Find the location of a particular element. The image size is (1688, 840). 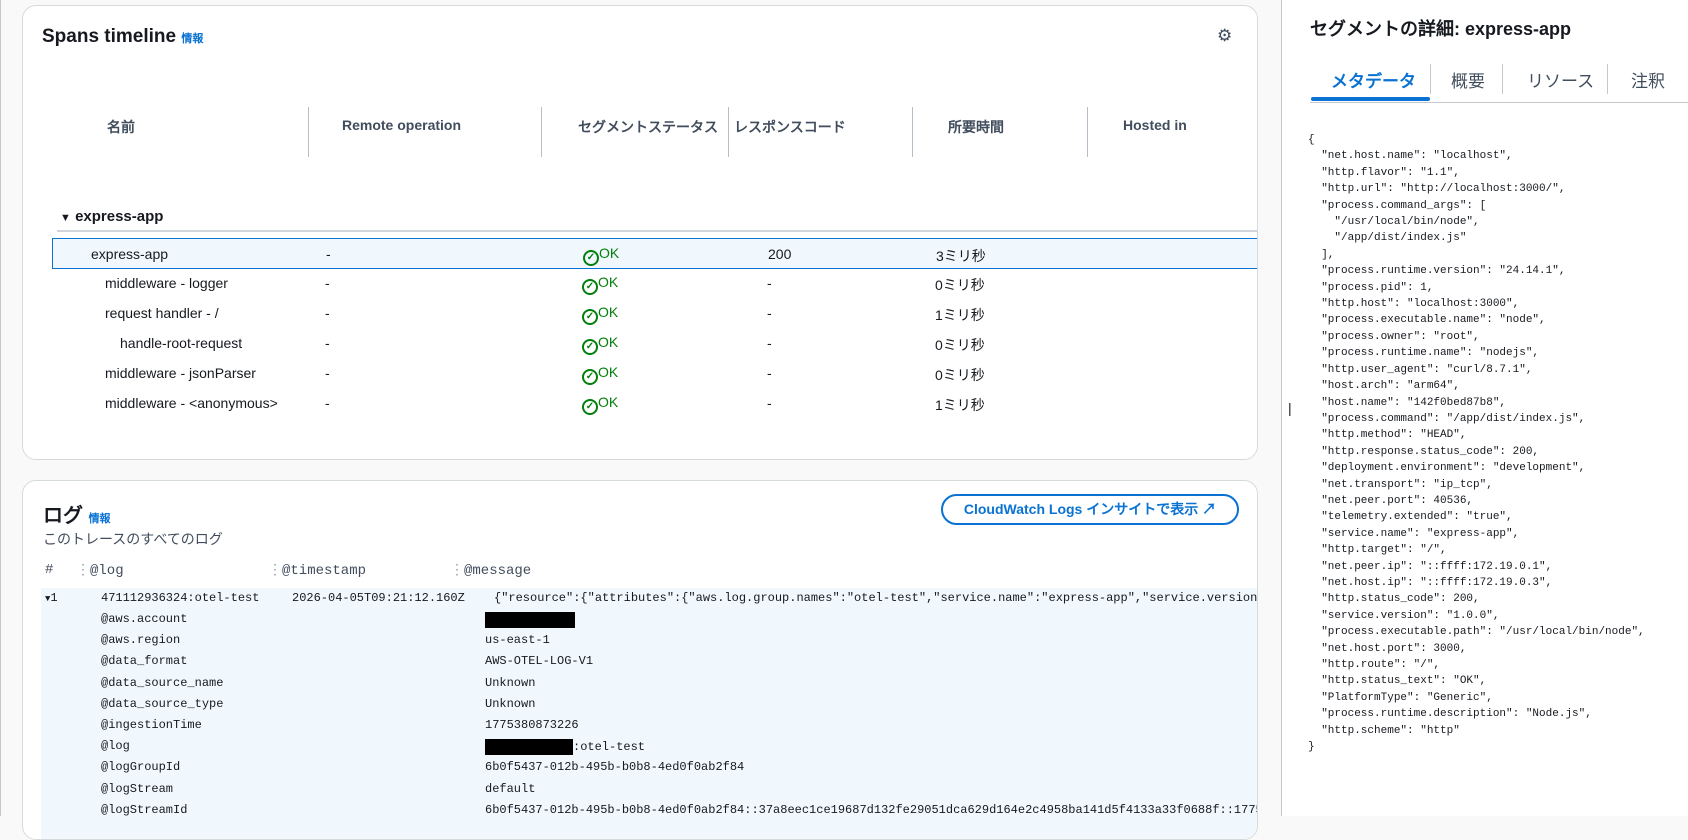

span-row: request handler - / - ✓ OK - 1ミリ秒 is located at coordinates (654, 313).